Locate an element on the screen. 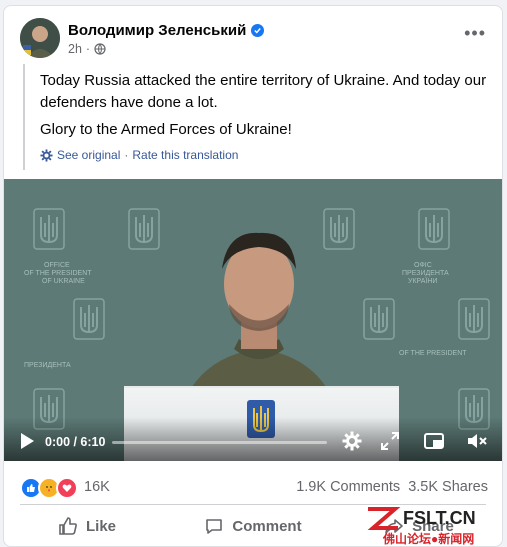 The width and height of the screenshot is (507, 547). site-watermark: FSLT.CN 佛山论坛●新闻网 is located at coordinates (435, 526).